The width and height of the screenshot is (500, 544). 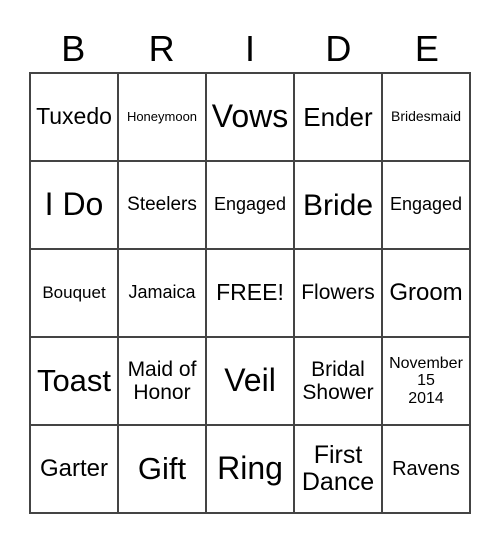 I want to click on bingo-cell: Bridal Shower, so click(x=338, y=381).